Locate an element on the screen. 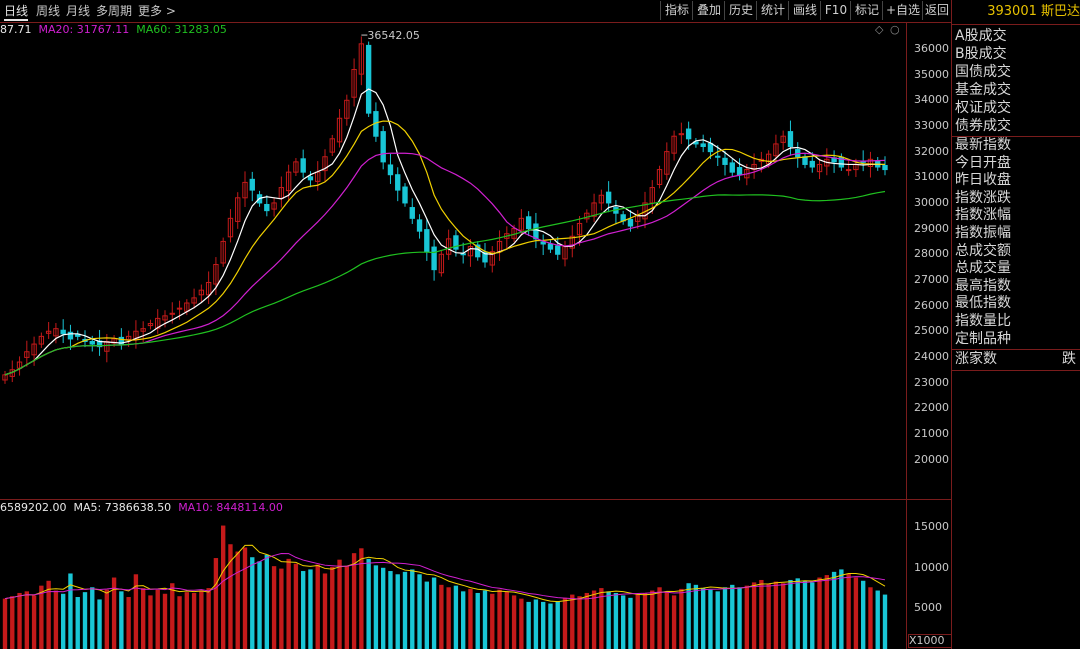 This screenshot has height=649, width=1080. tab-monthly: 月线 is located at coordinates (78, 11).